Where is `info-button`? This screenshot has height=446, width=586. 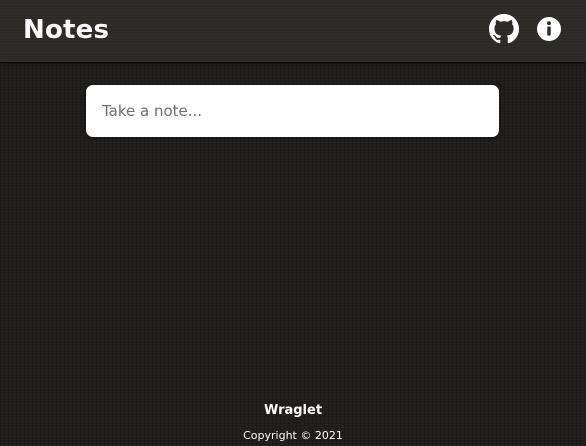
info-button is located at coordinates (549, 29).